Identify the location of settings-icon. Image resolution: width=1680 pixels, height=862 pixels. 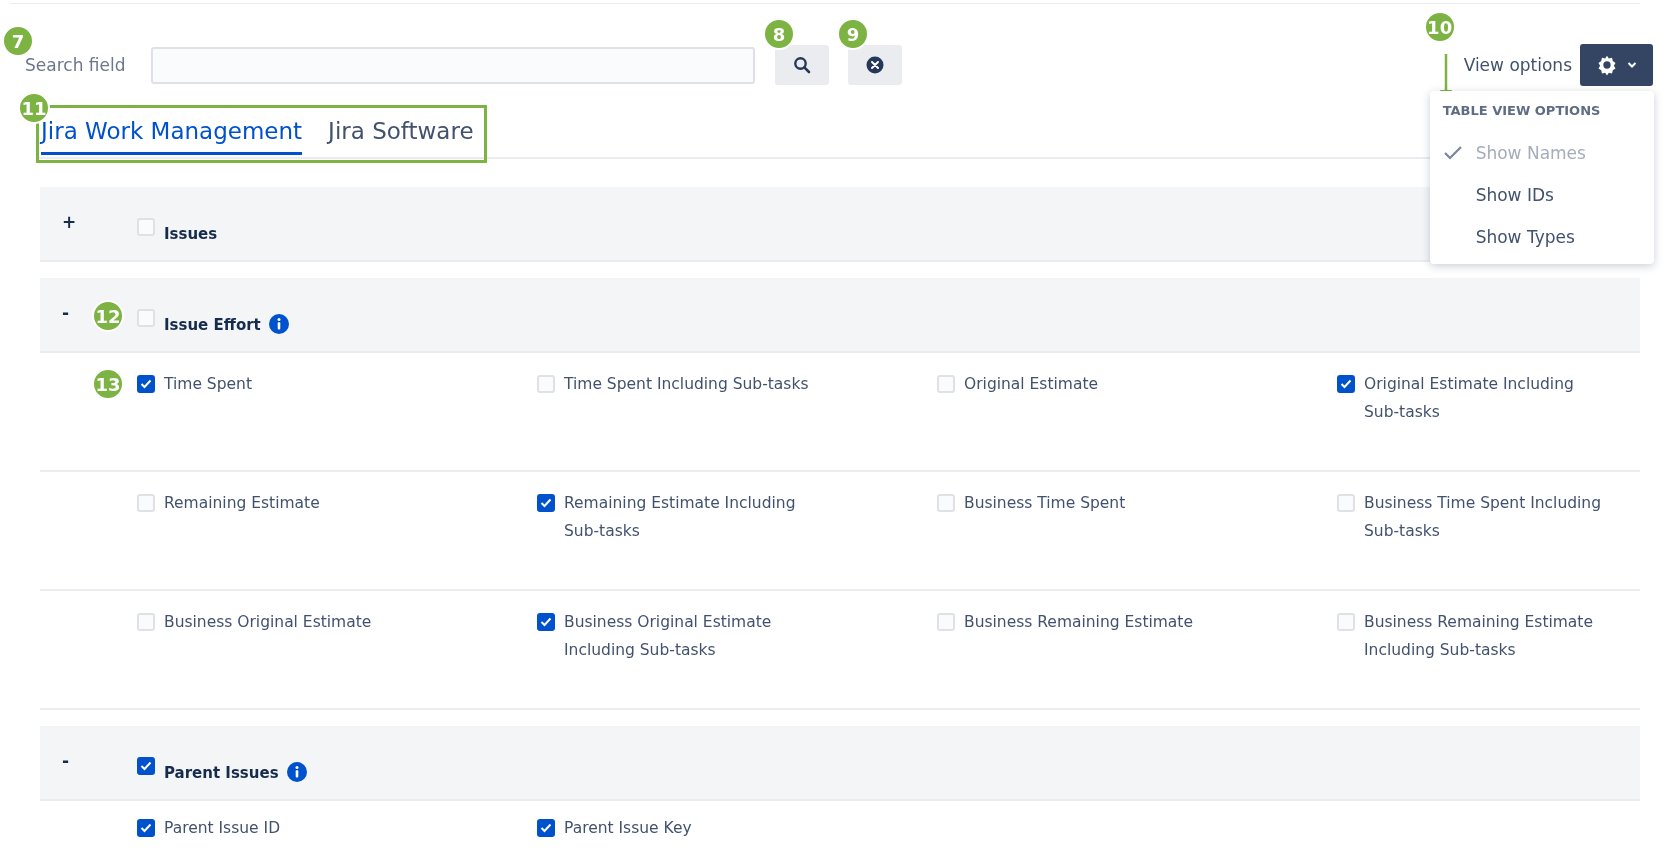
(1607, 65).